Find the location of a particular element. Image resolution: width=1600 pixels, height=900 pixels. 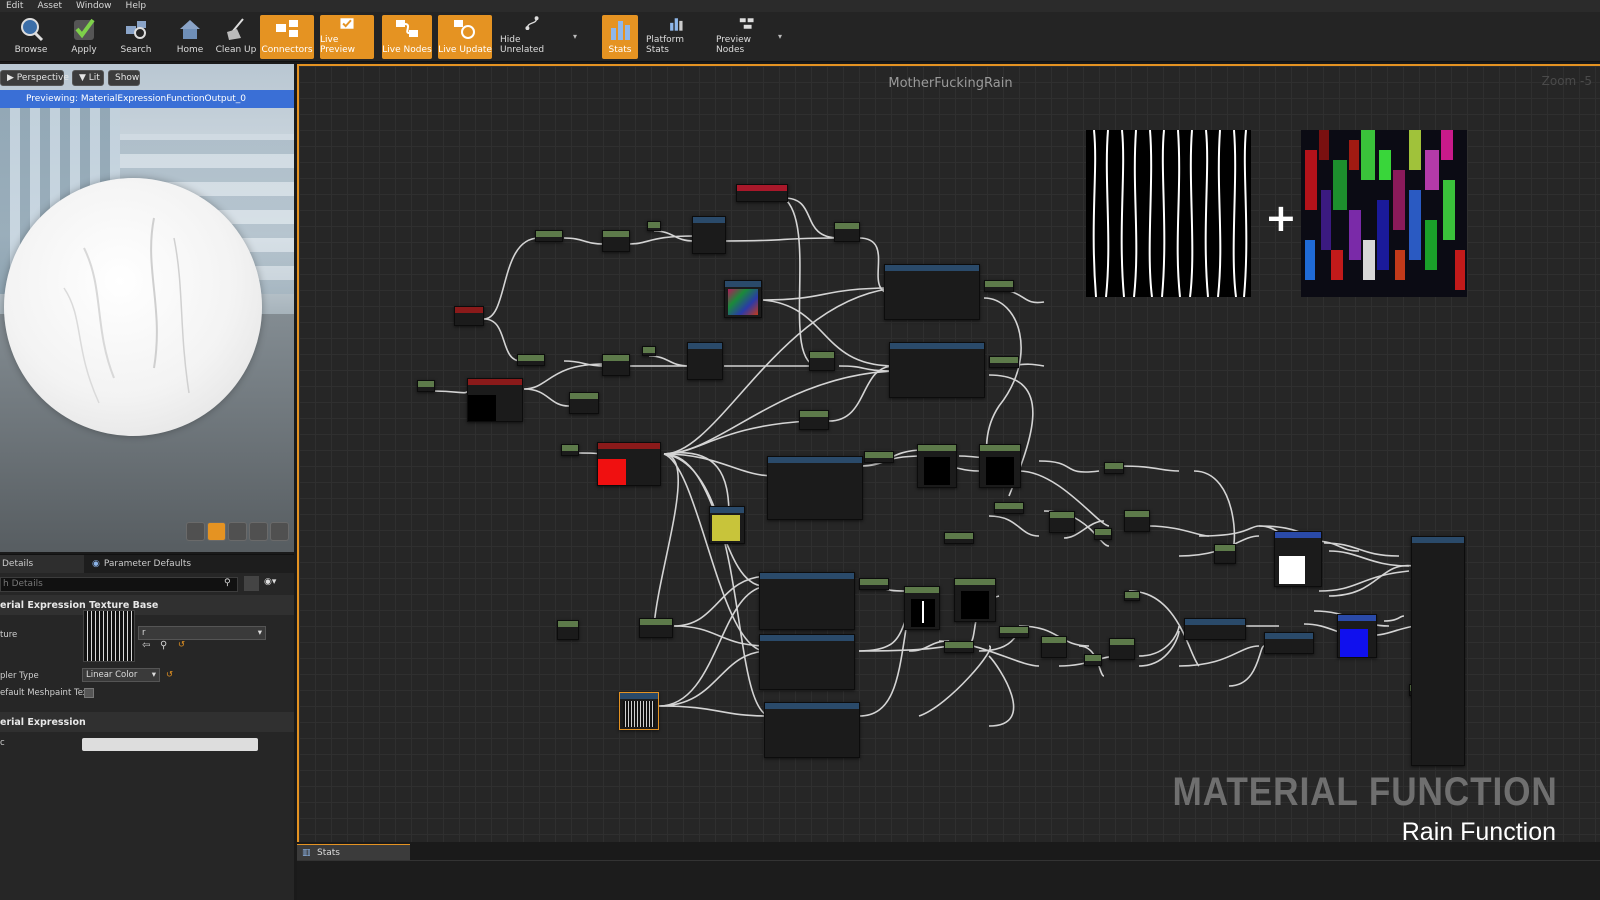

grid-view-icon is located at coordinates (251, 583).